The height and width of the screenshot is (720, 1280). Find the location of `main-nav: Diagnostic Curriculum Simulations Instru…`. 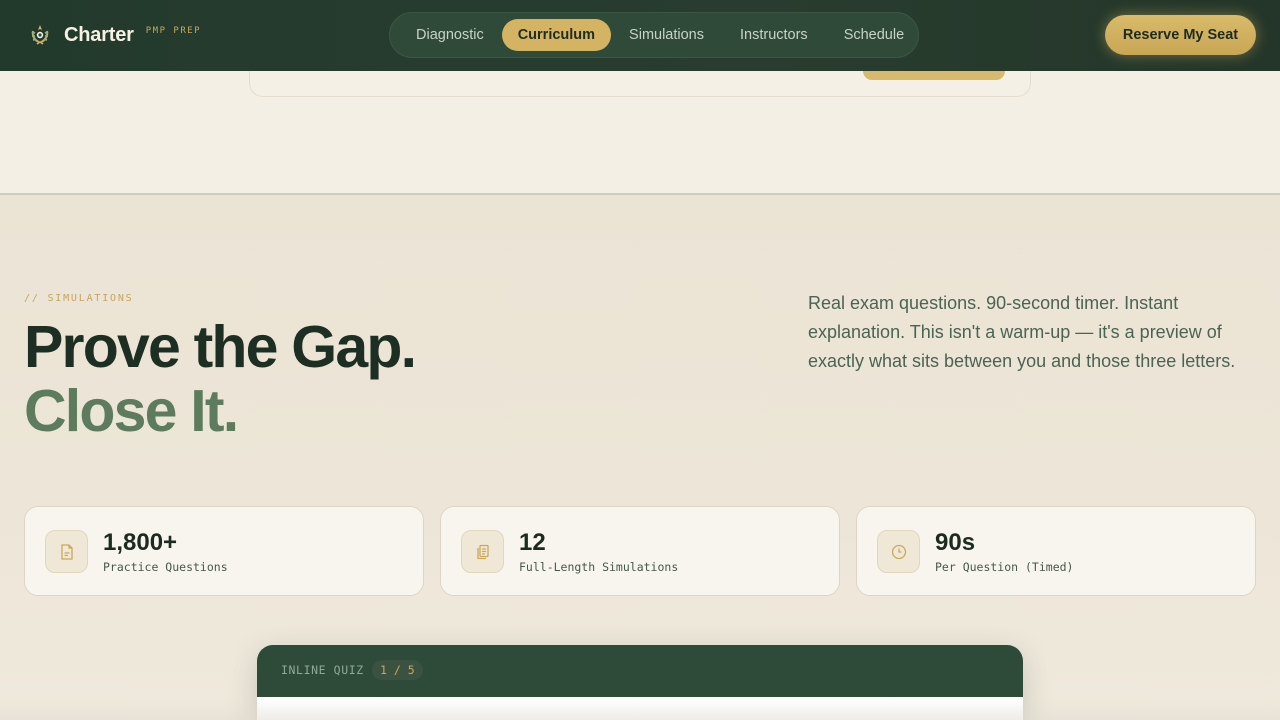

main-nav: Diagnostic Curriculum Simulations Instru… is located at coordinates (654, 35).